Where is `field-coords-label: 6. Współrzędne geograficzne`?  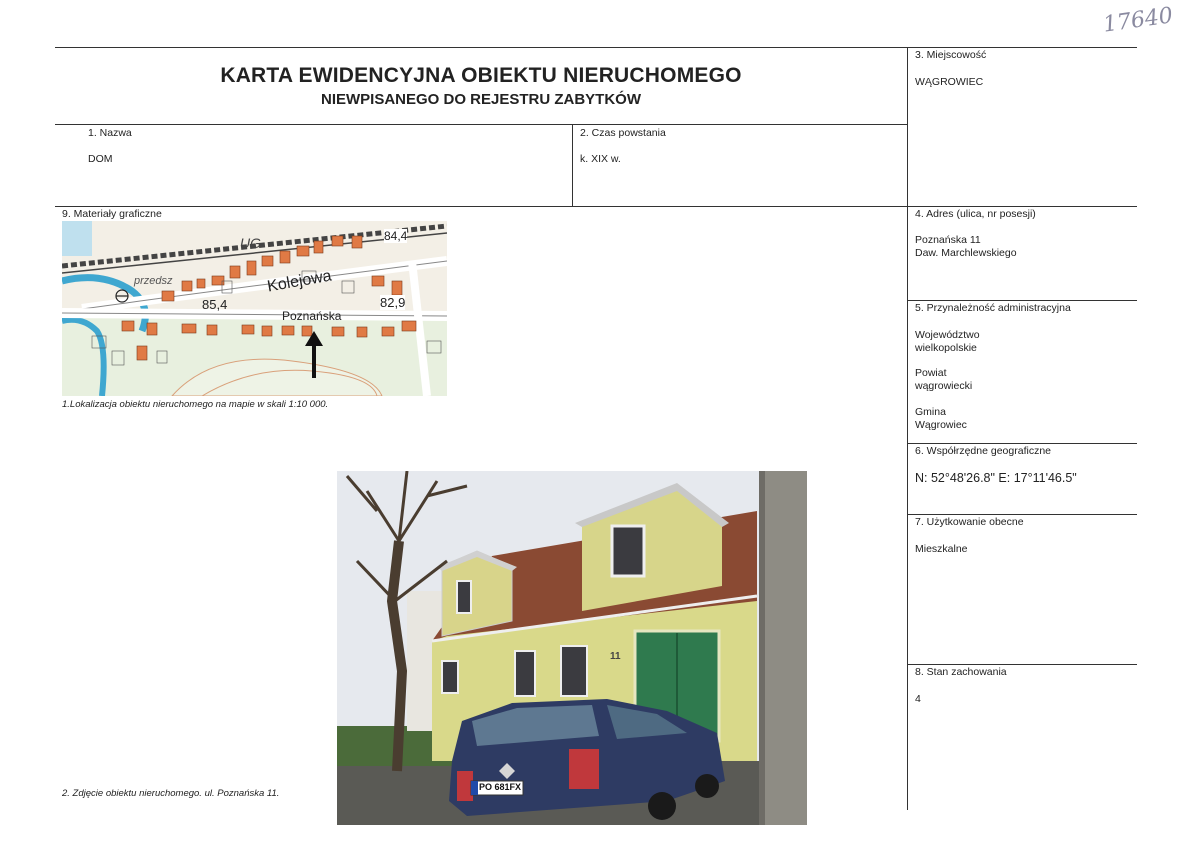
field-coords-label: 6. Współrzędne geograficzne is located at coordinates (983, 451).